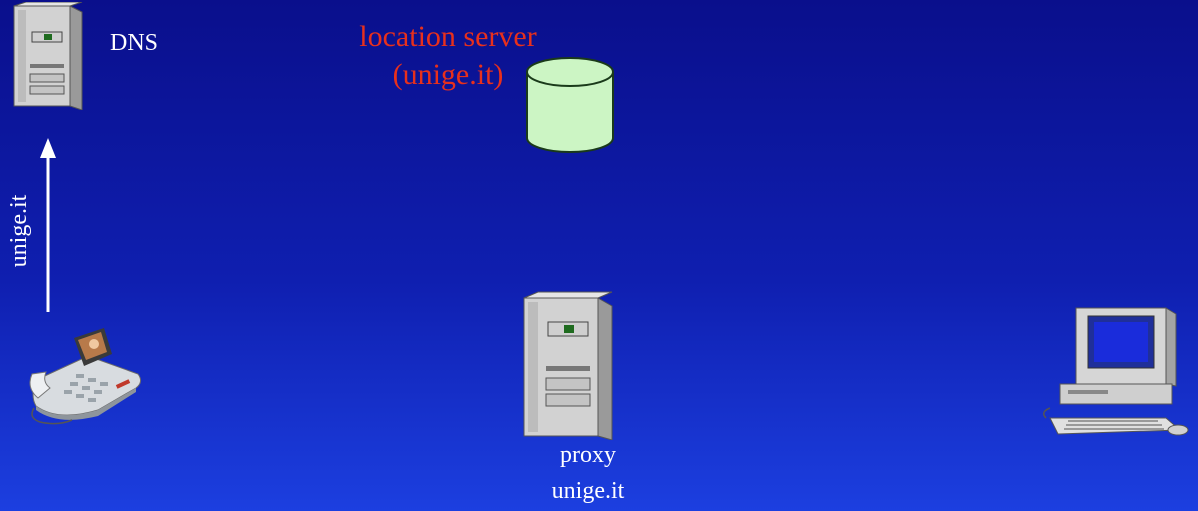  Describe the element at coordinates (570, 105) in the screenshot. I see `database-cylinder-icon` at that location.